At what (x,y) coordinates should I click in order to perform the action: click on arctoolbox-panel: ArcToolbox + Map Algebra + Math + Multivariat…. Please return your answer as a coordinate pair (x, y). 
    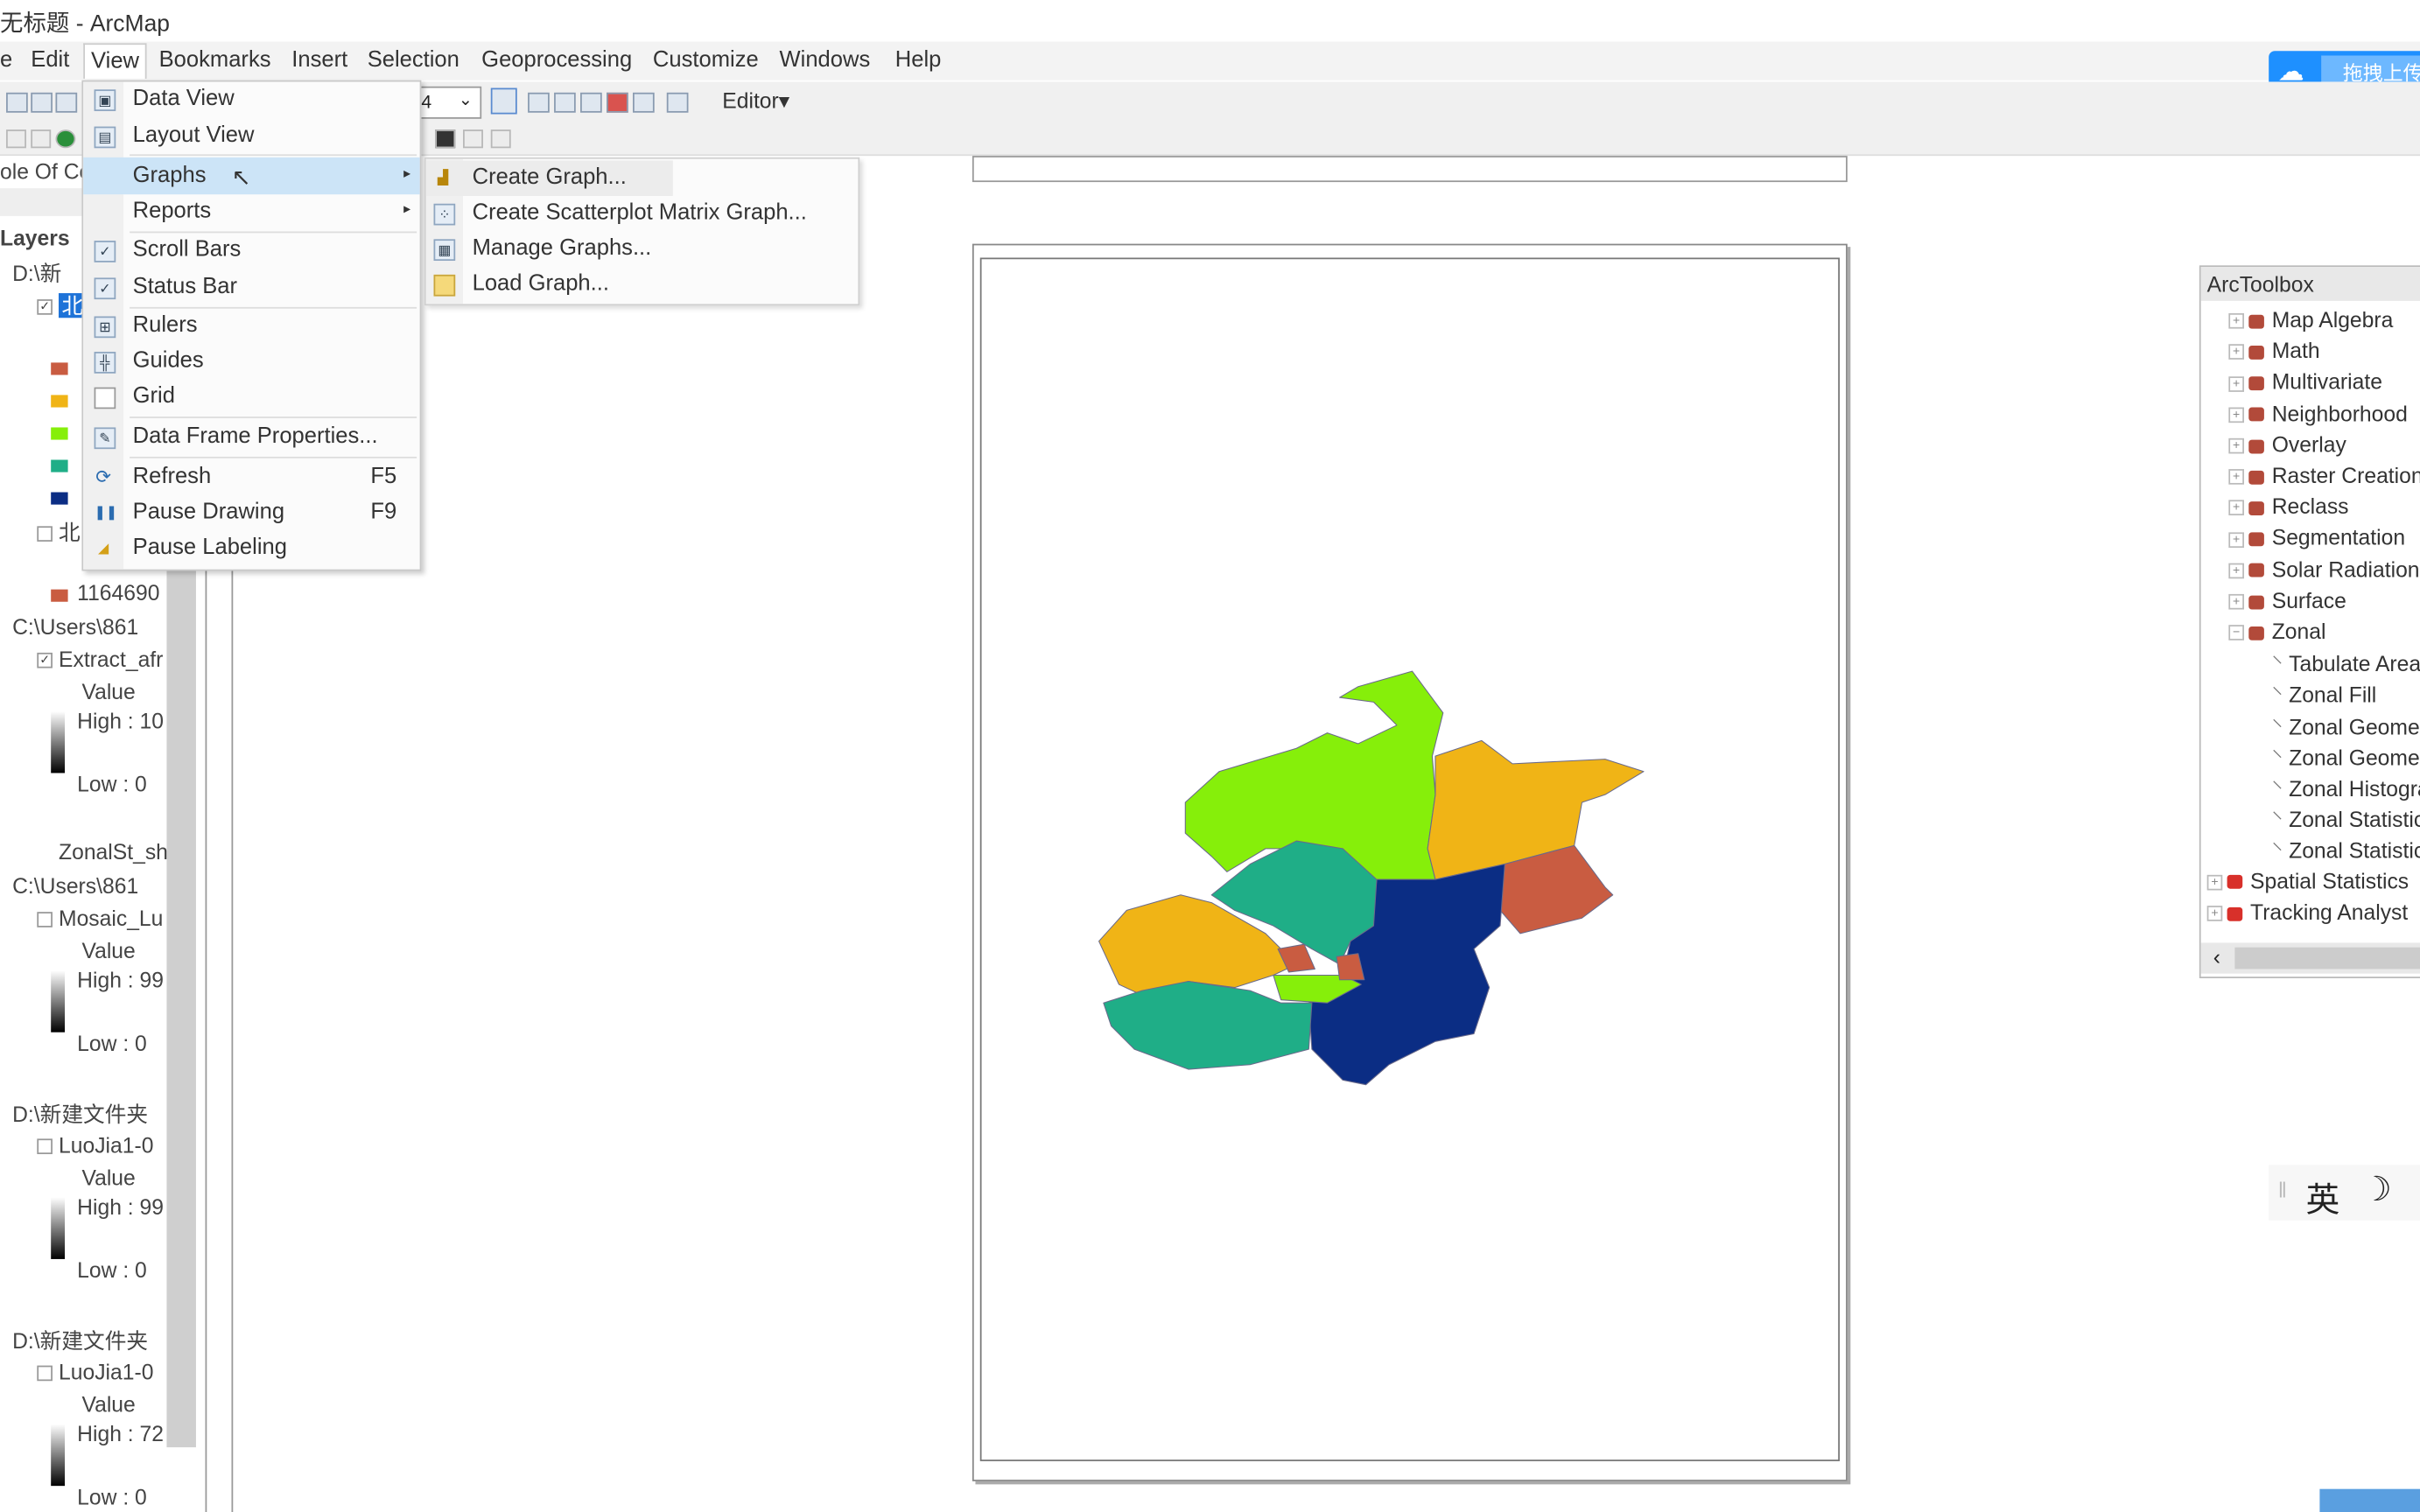
    Looking at the image, I should click on (2309, 621).